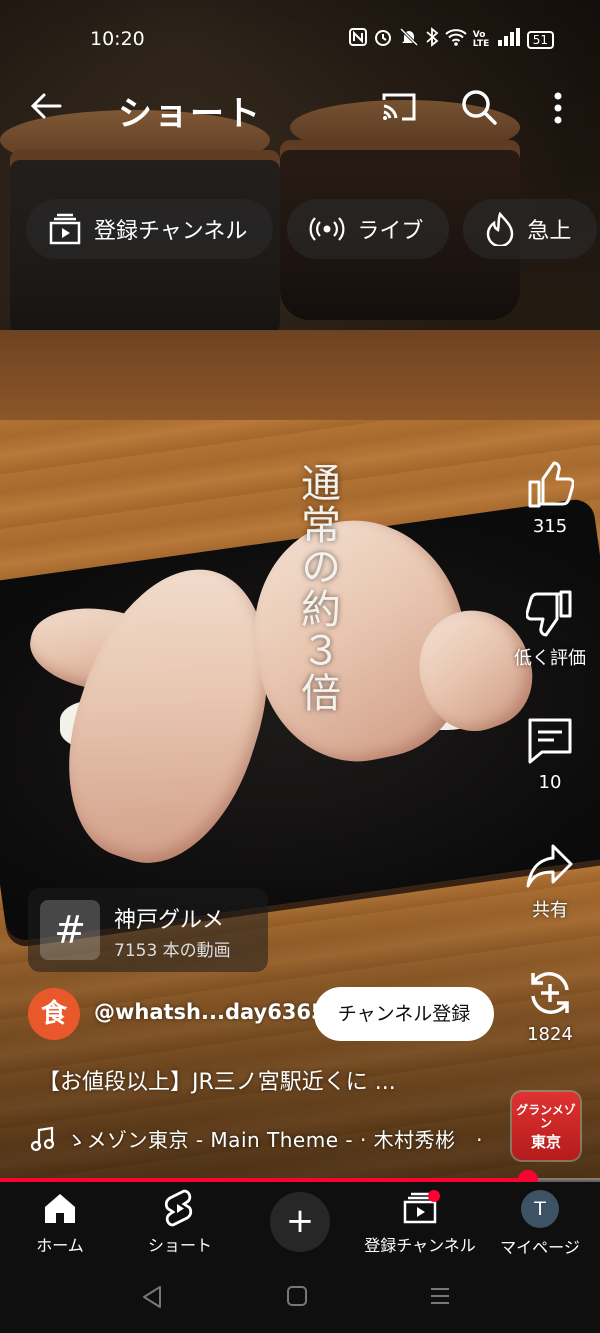 This screenshot has height=1333, width=600. I want to click on cast-icon, so click(399, 107).